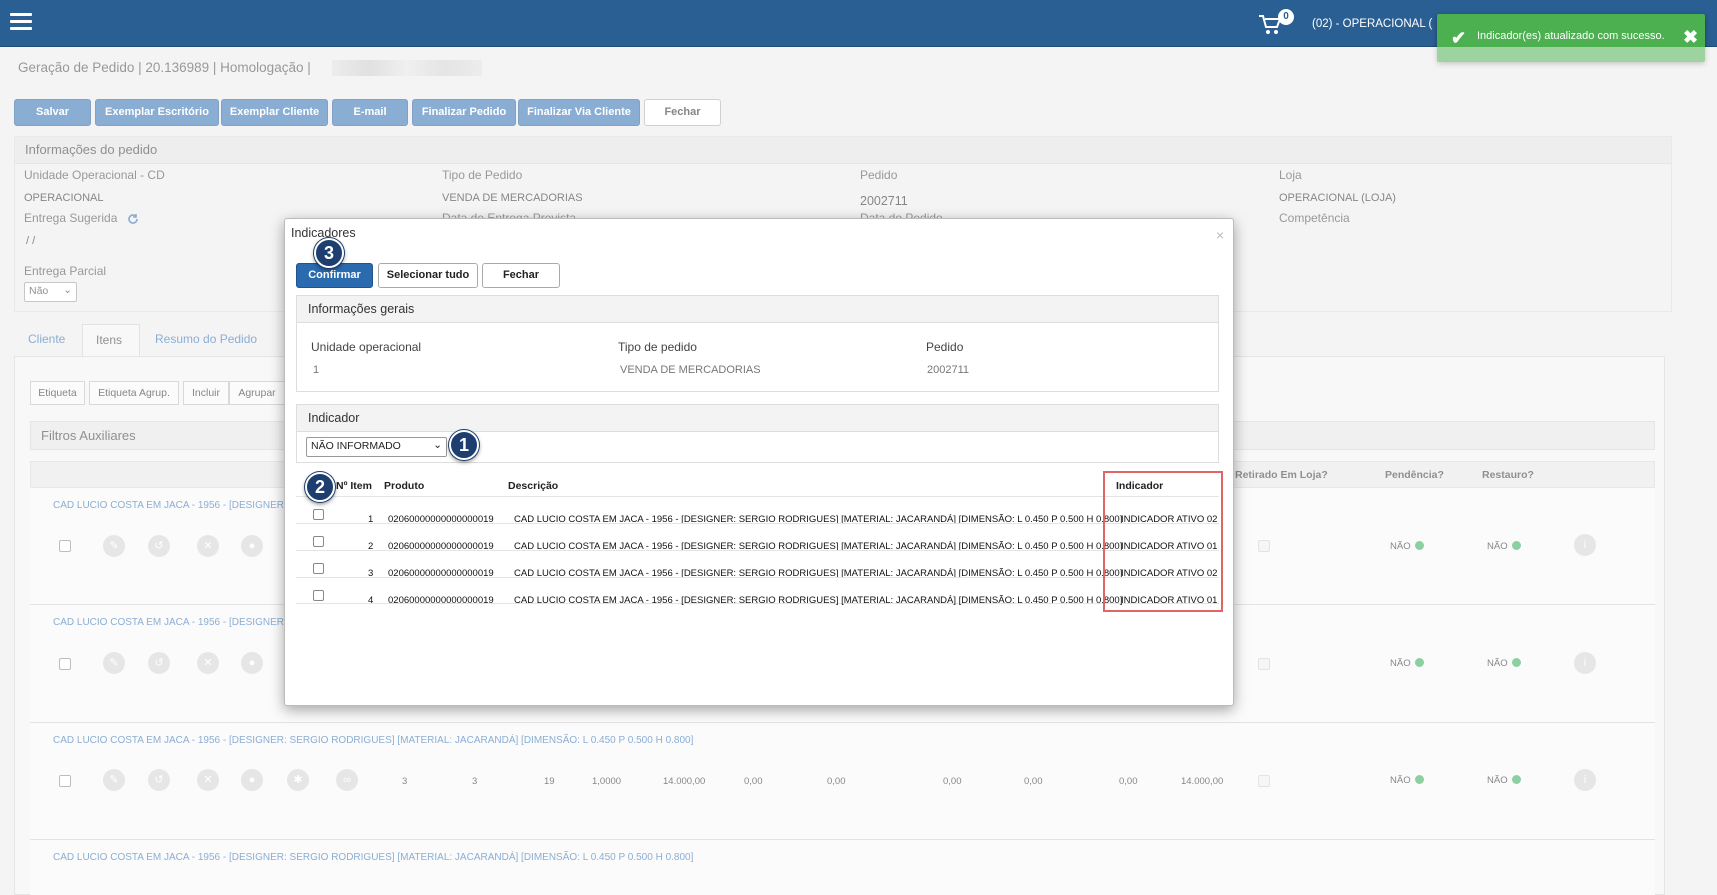  I want to click on informacoes-gerais-heading: Informações gerais, so click(757, 309).